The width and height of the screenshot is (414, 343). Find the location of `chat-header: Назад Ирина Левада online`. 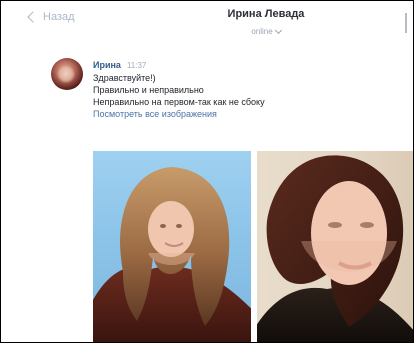

chat-header: Назад Ирина Левада online is located at coordinates (207, 23).